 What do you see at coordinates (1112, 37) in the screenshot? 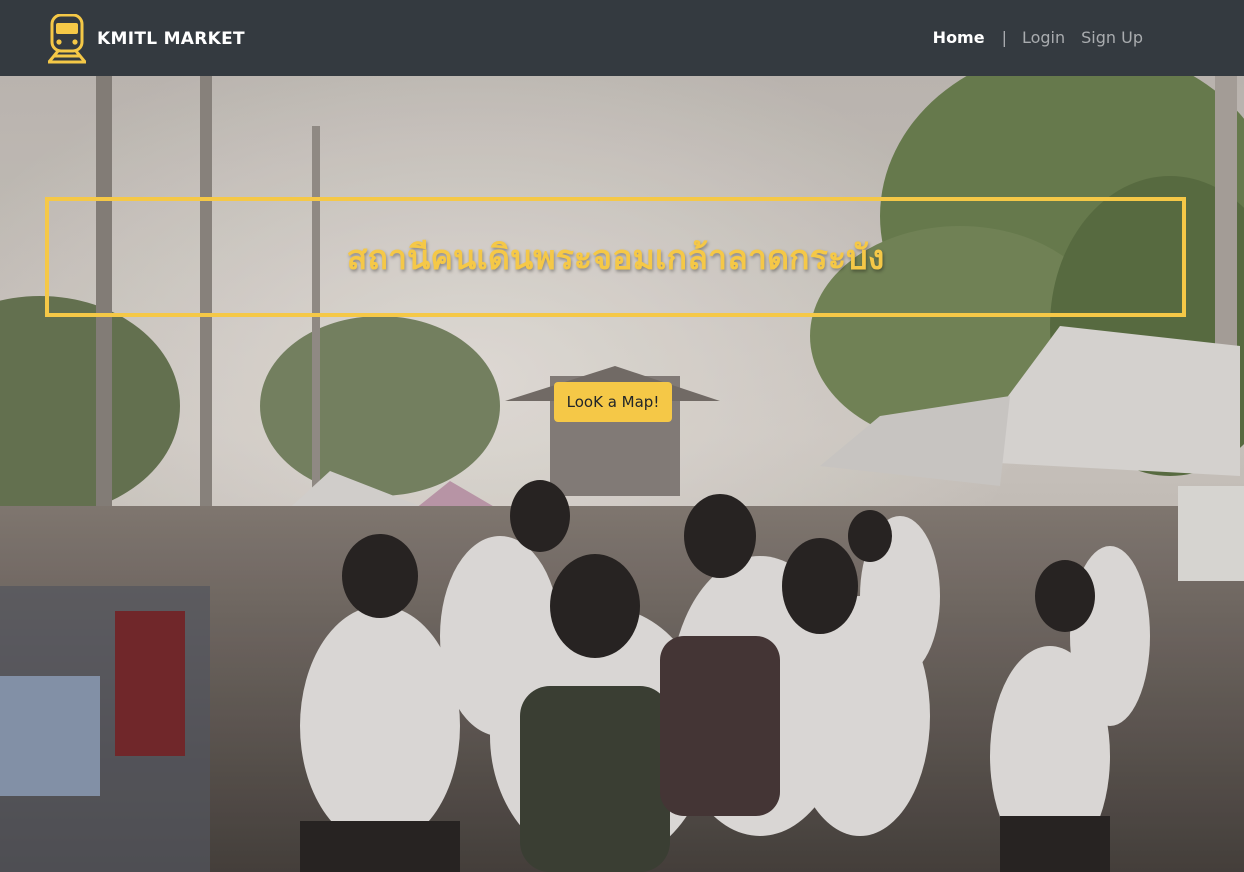
I see `nav-signup-link: Sign Up` at bounding box center [1112, 37].